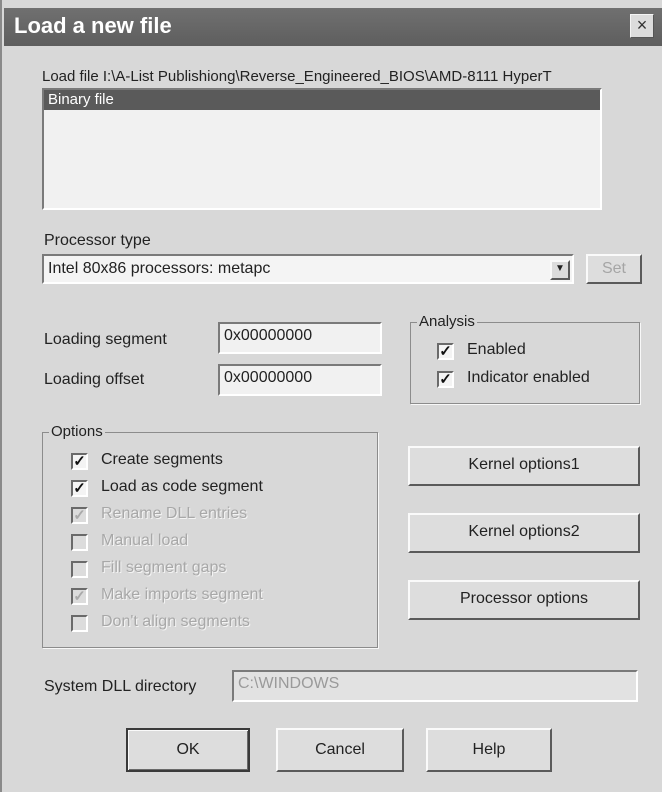 The width and height of the screenshot is (662, 792). I want to click on dont-align-segments-checkbox, so click(79, 623).